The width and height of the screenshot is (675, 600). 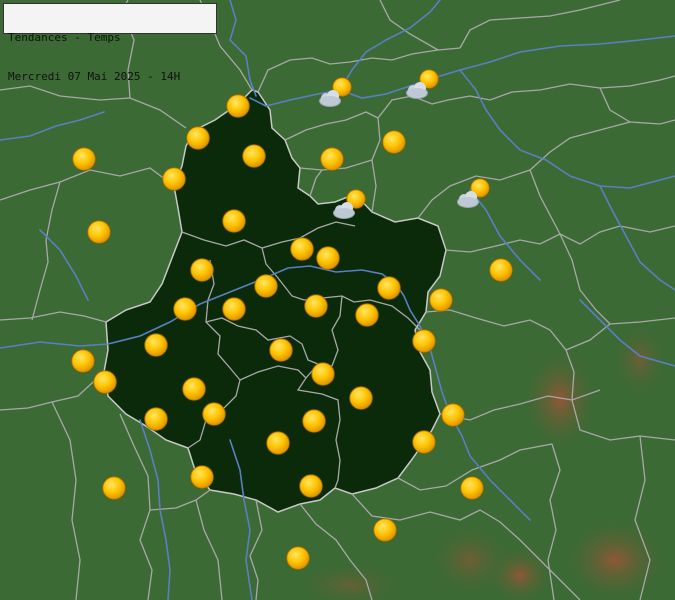 What do you see at coordinates (64, 37) in the screenshot?
I see `legend-title: Tendances - Temps` at bounding box center [64, 37].